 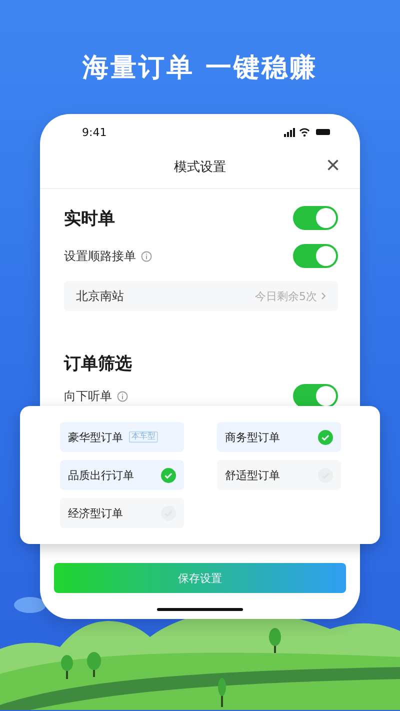 What do you see at coordinates (200, 167) in the screenshot?
I see `screen-title: 模式设置` at bounding box center [200, 167].